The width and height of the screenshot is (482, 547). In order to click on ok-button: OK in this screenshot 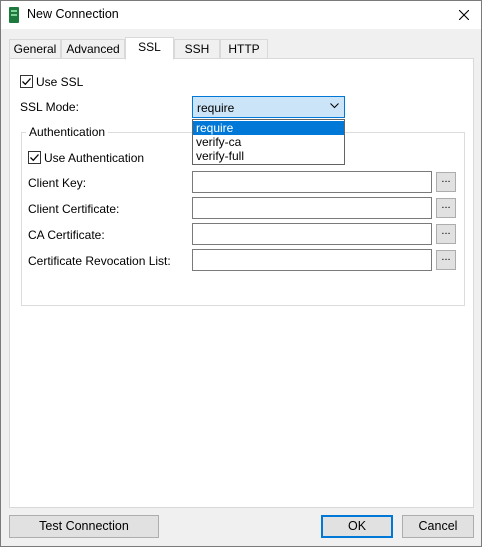, I will do `click(357, 526)`.